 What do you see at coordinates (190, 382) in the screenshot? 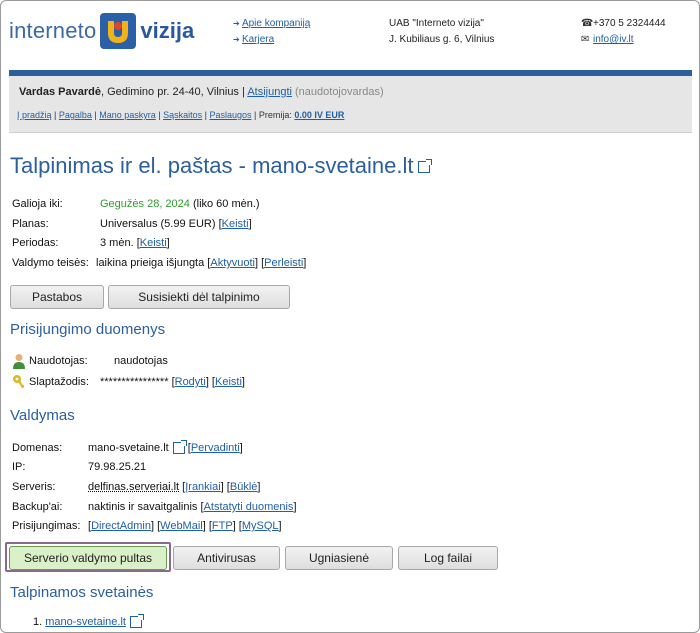
I see `show-password-link: Rodyti` at bounding box center [190, 382].